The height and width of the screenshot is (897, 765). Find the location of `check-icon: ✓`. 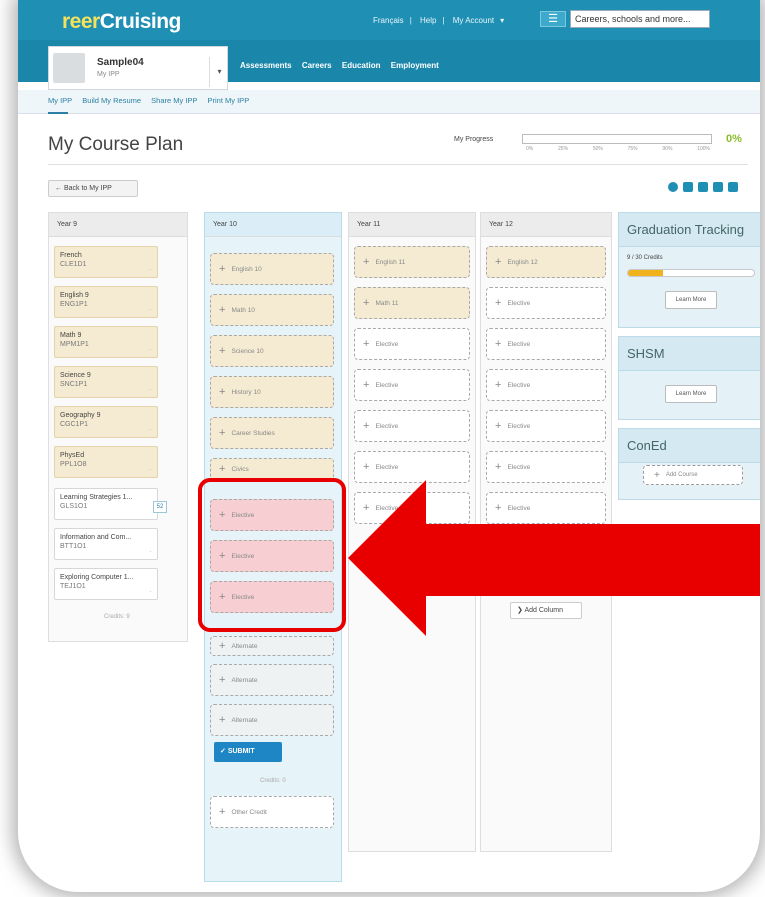

check-icon: ✓ is located at coordinates (224, 751).